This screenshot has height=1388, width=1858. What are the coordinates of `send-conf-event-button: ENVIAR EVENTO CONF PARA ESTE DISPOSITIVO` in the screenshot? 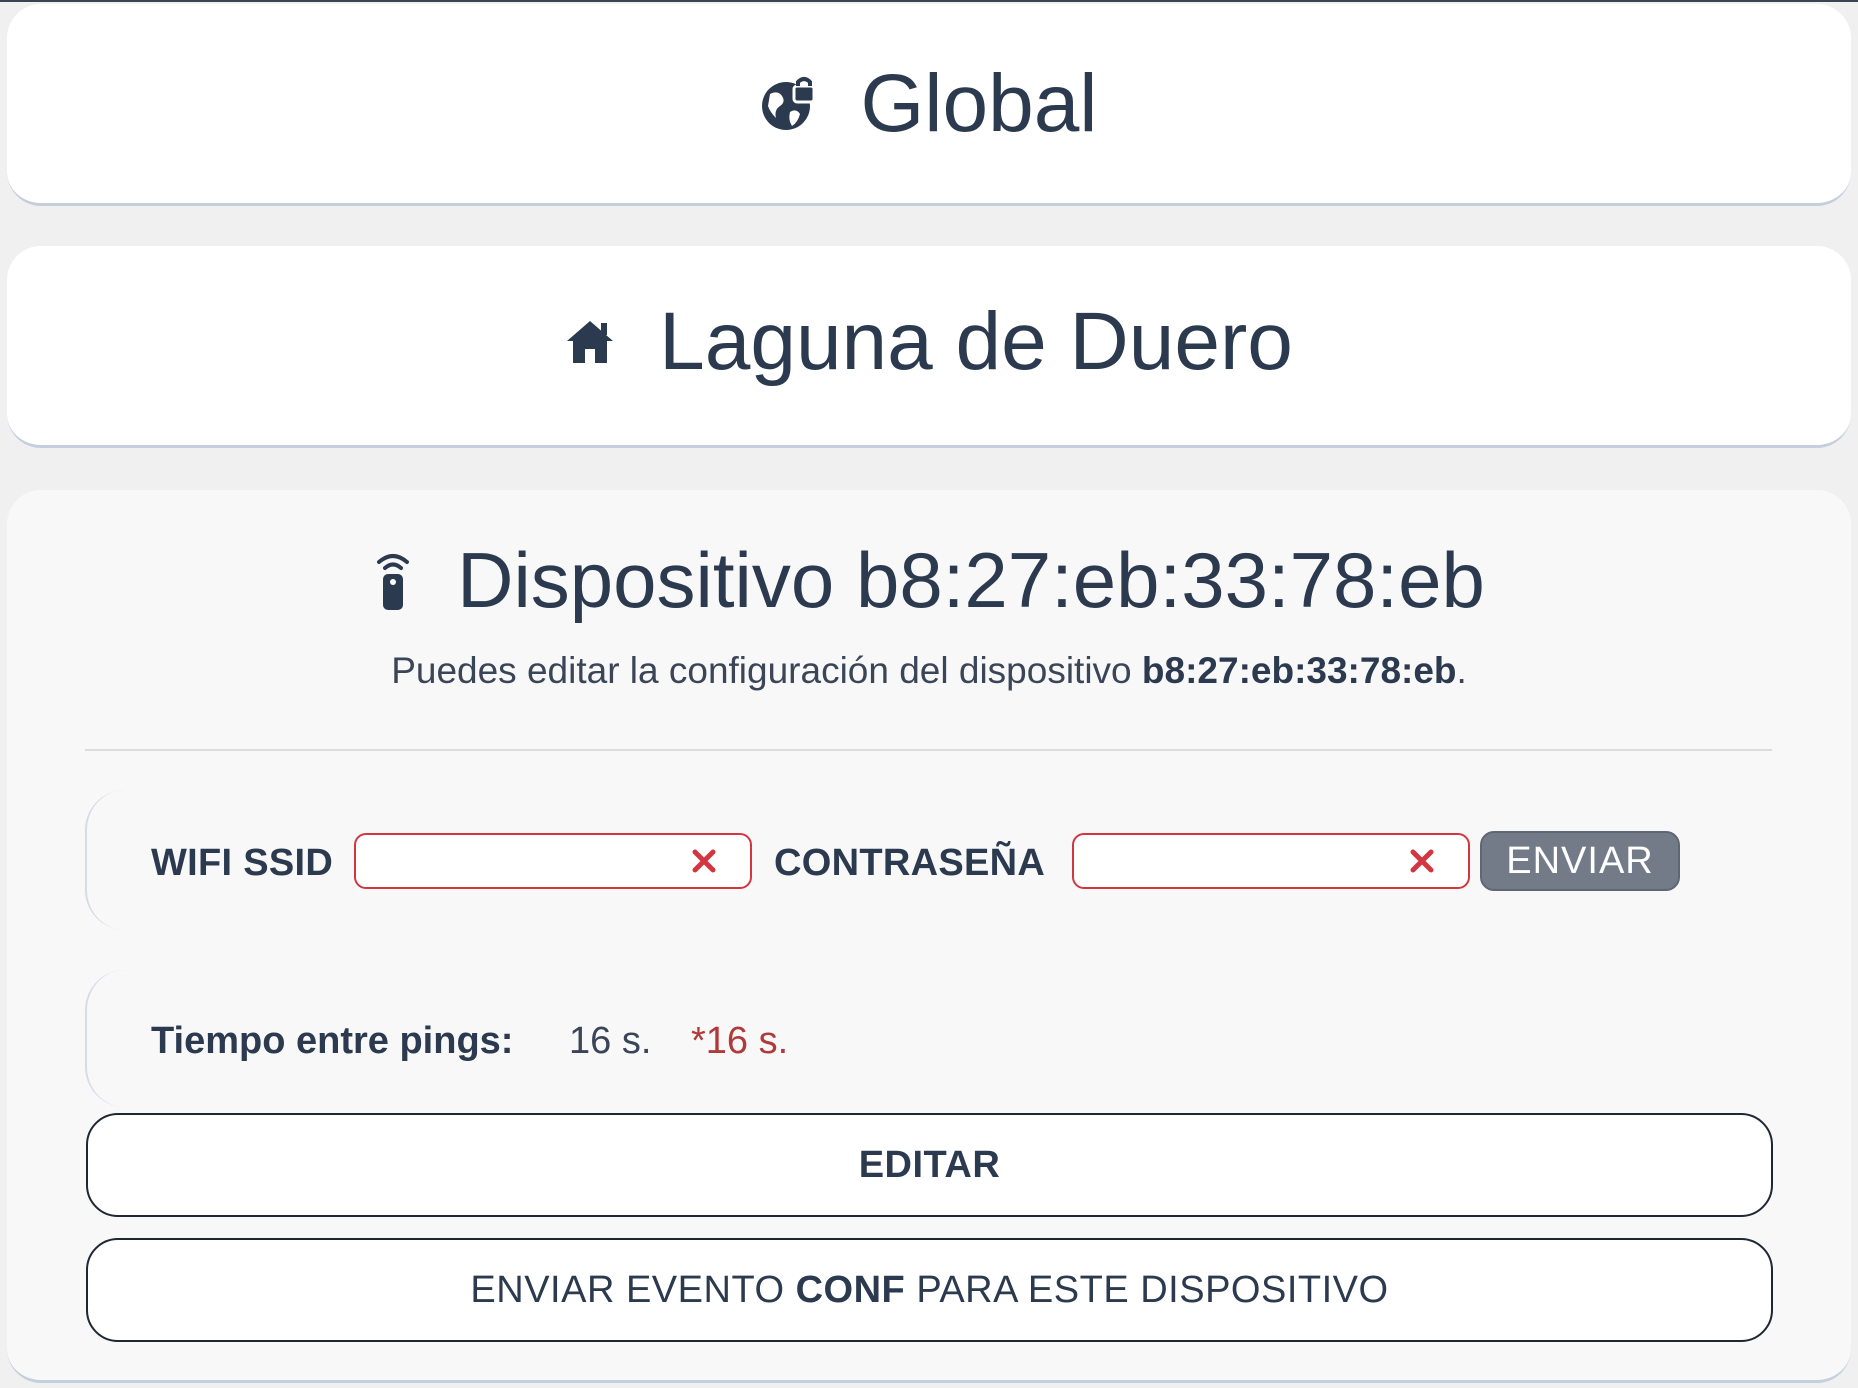 It's located at (929, 1290).